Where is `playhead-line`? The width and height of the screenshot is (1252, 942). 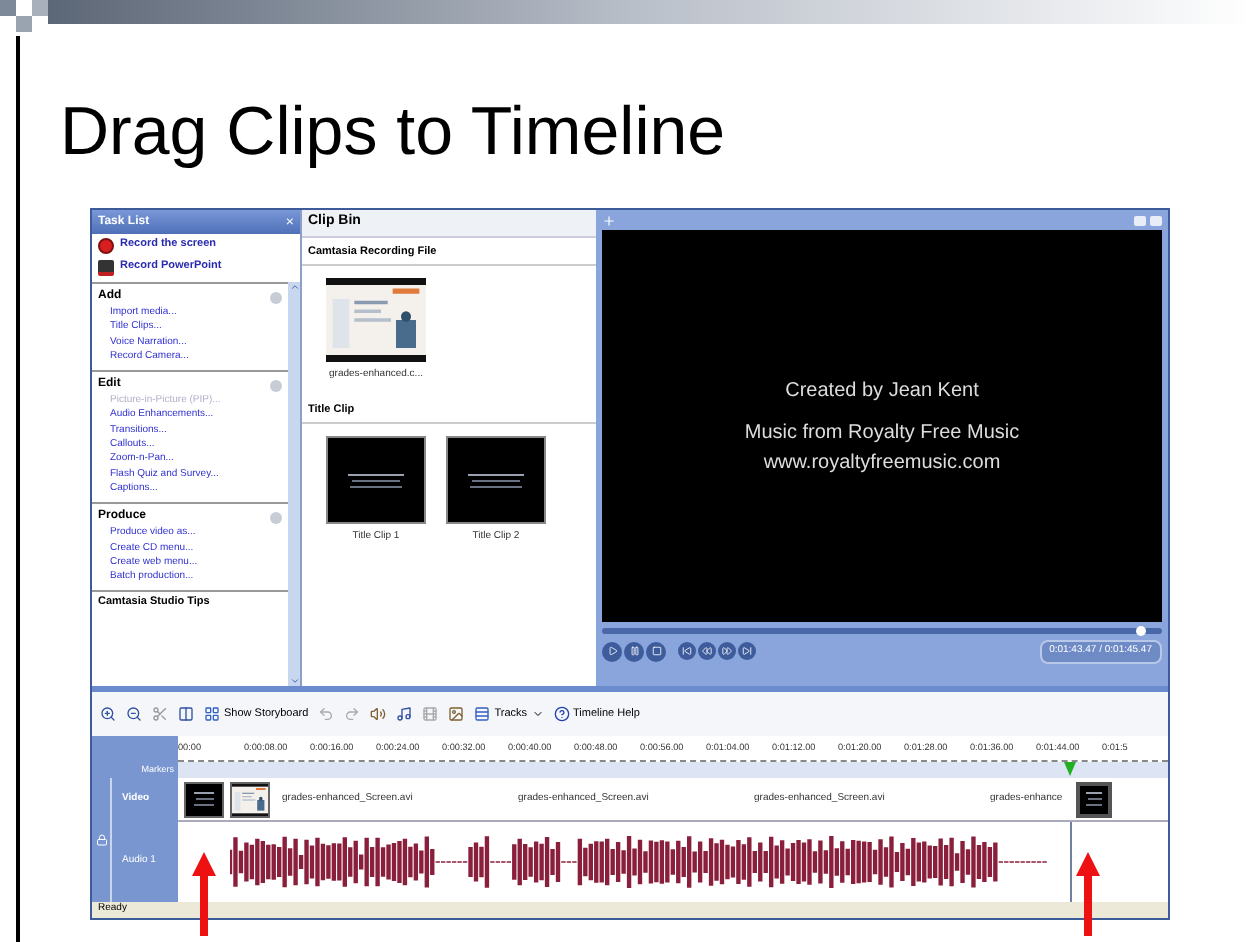 playhead-line is located at coordinates (1070, 862).